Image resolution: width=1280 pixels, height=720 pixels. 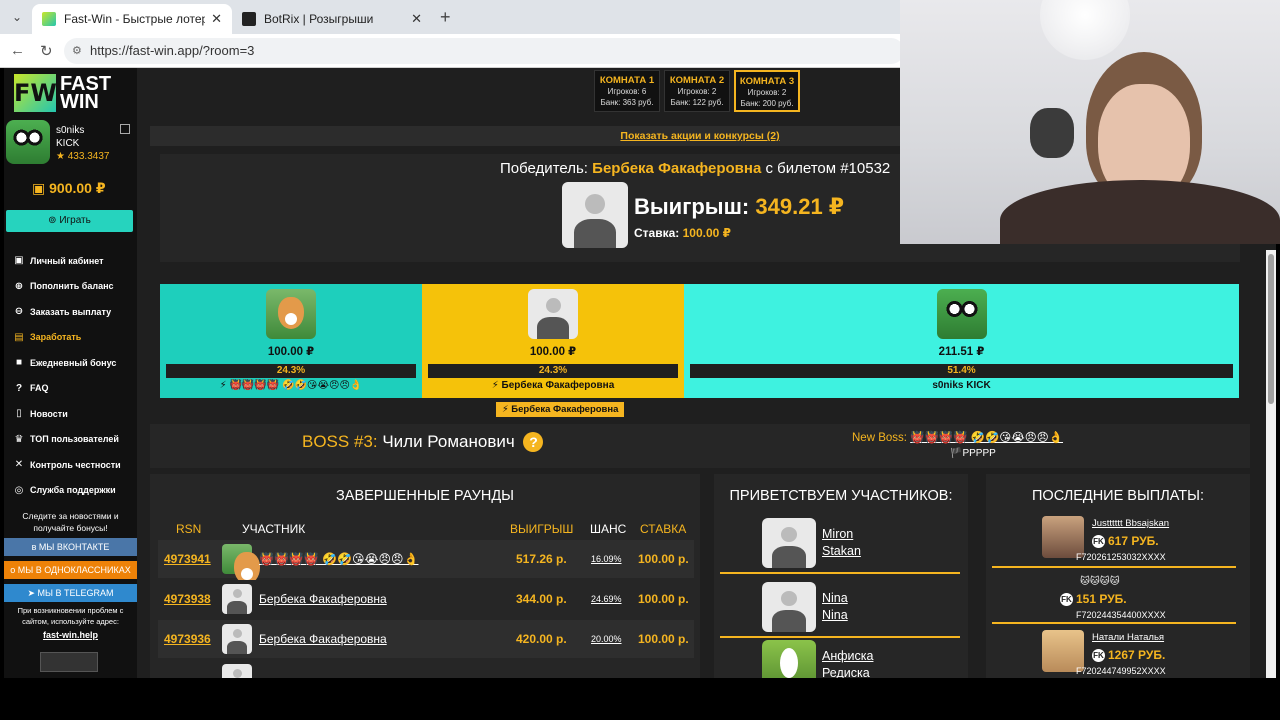 What do you see at coordinates (961, 352) in the screenshot?
I see `participant-bet: 211.51 ₽` at bounding box center [961, 352].